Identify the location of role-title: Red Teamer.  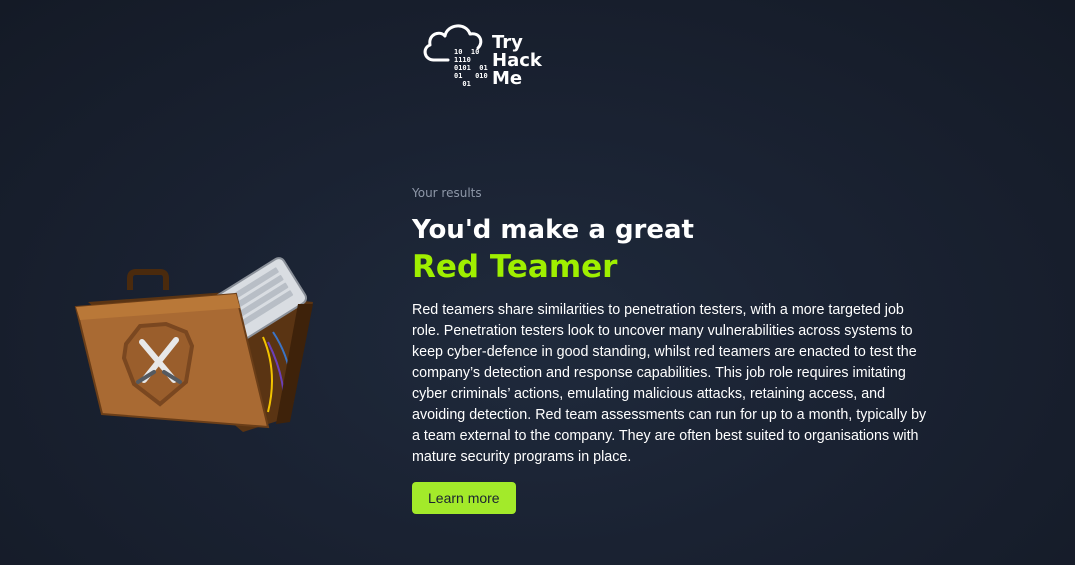
(515, 267).